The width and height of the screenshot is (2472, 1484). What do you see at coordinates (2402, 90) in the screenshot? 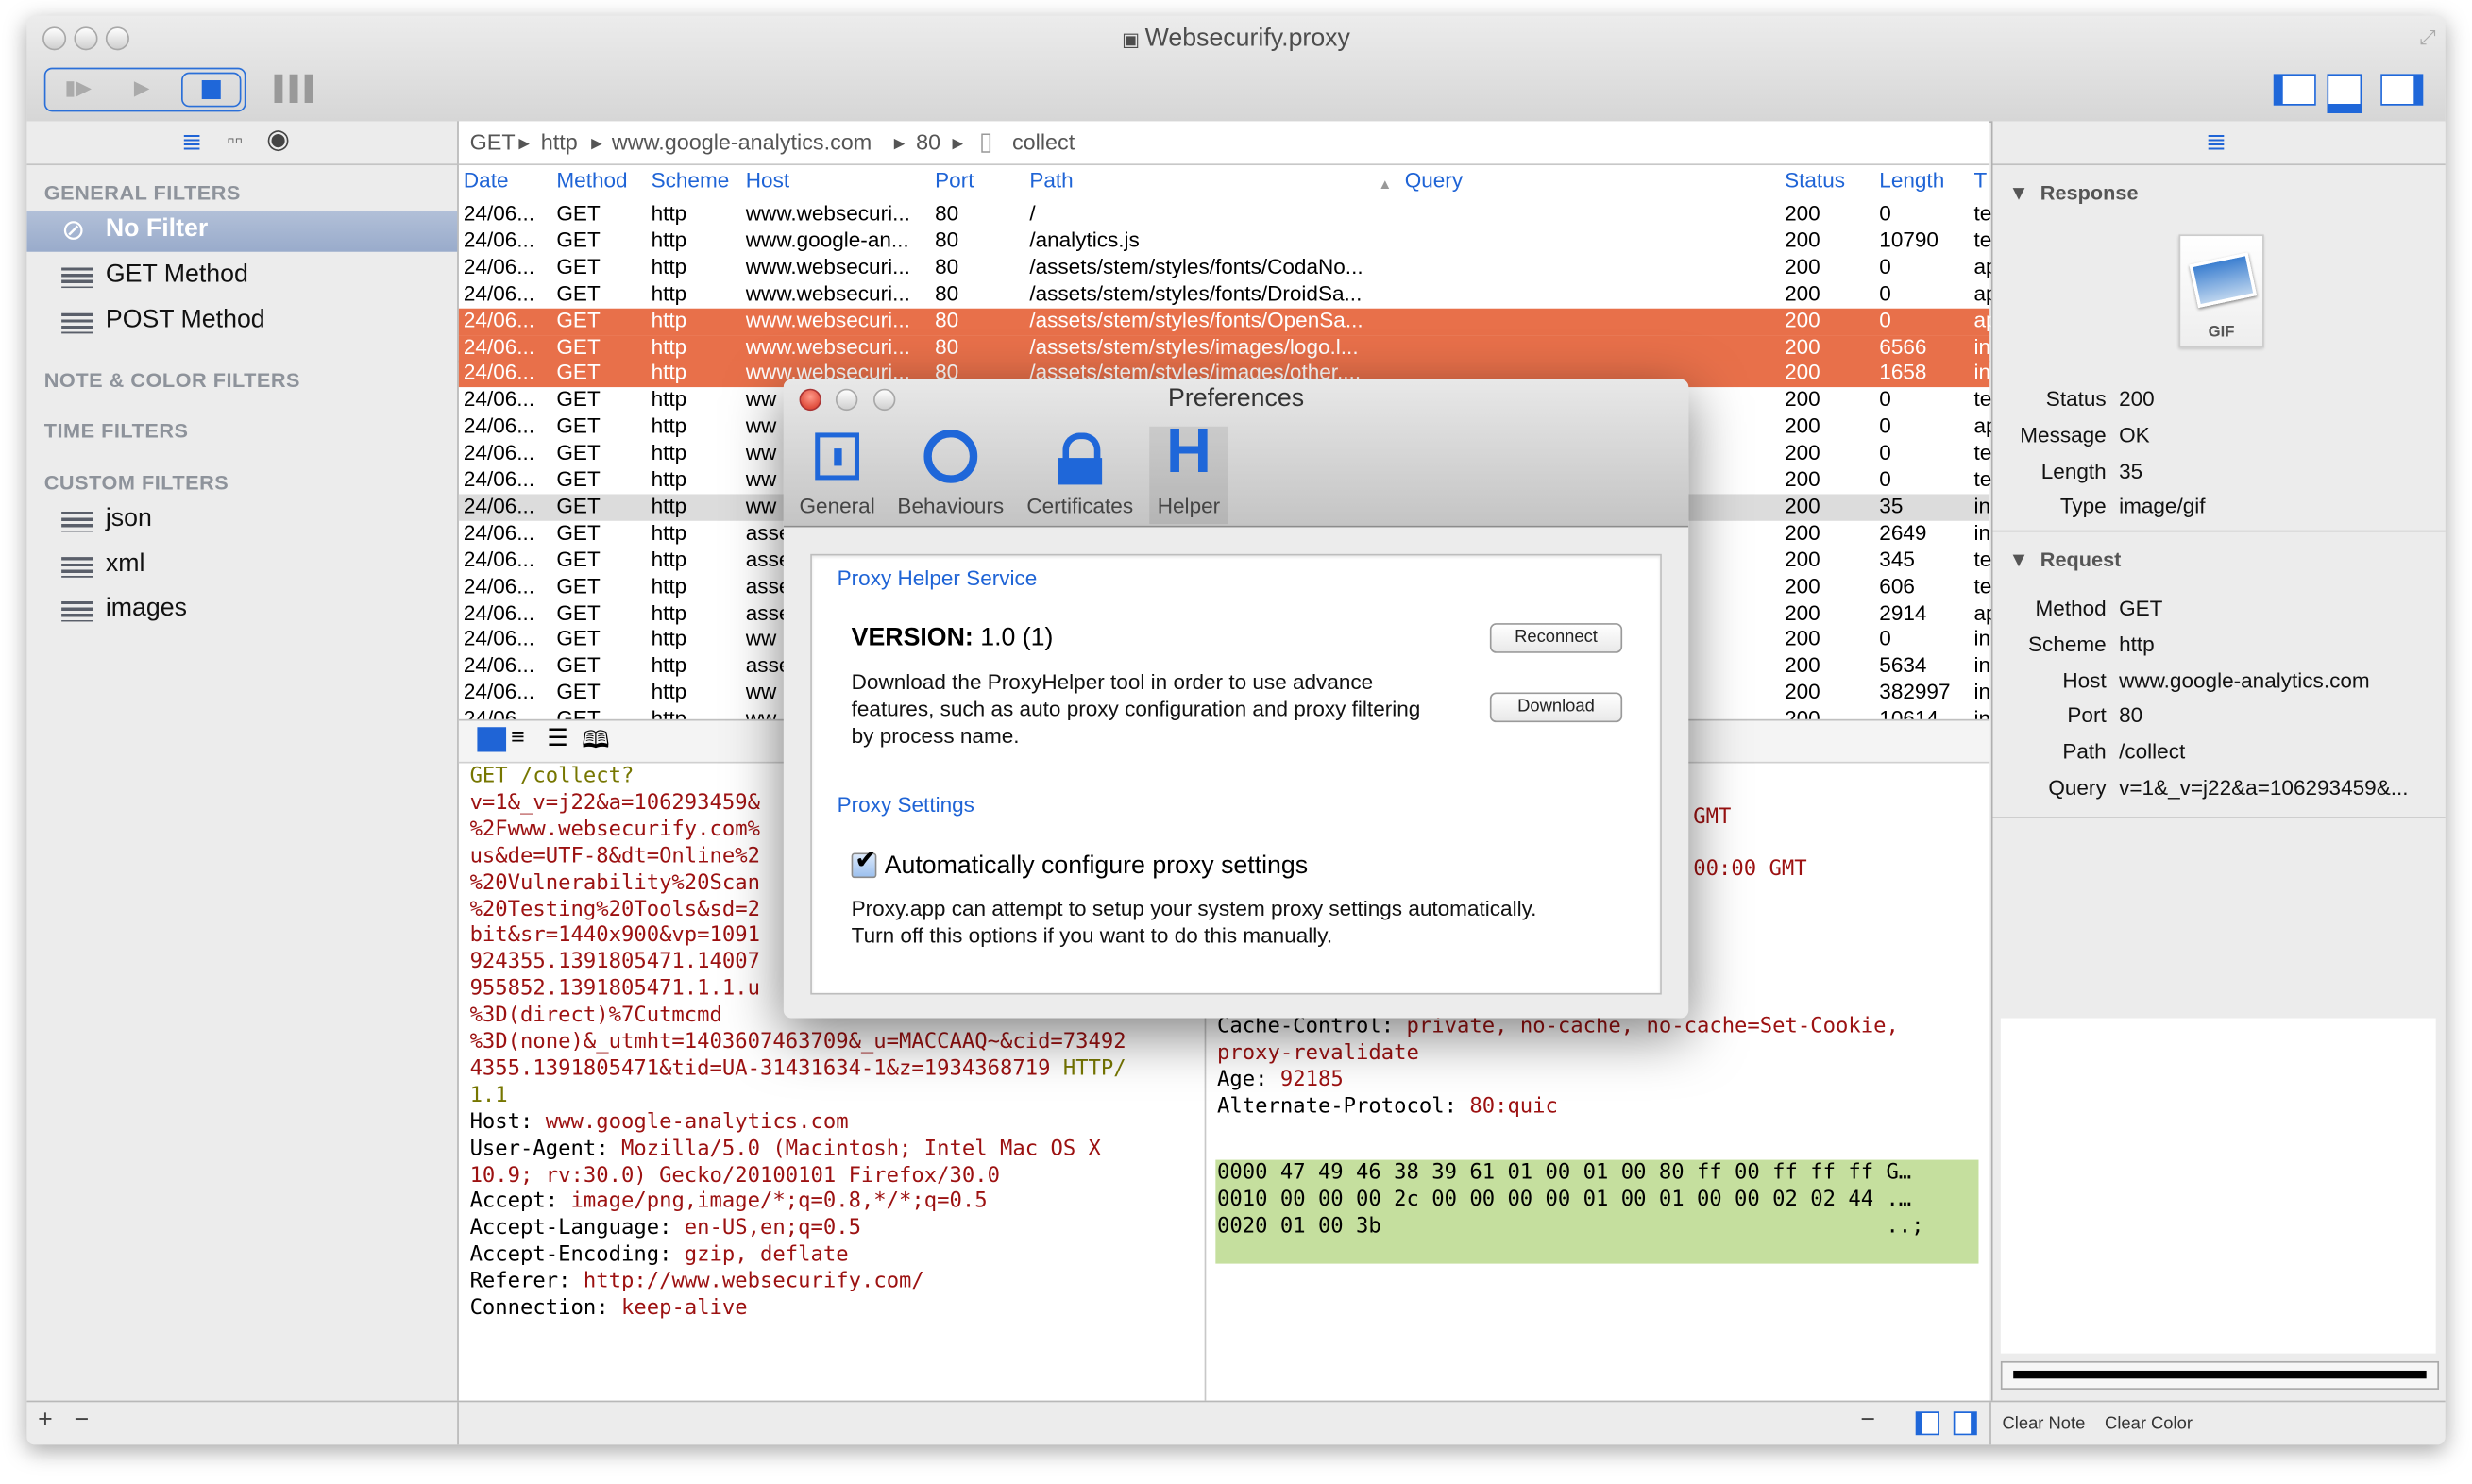
I see `toggle-inspector-button` at bounding box center [2402, 90].